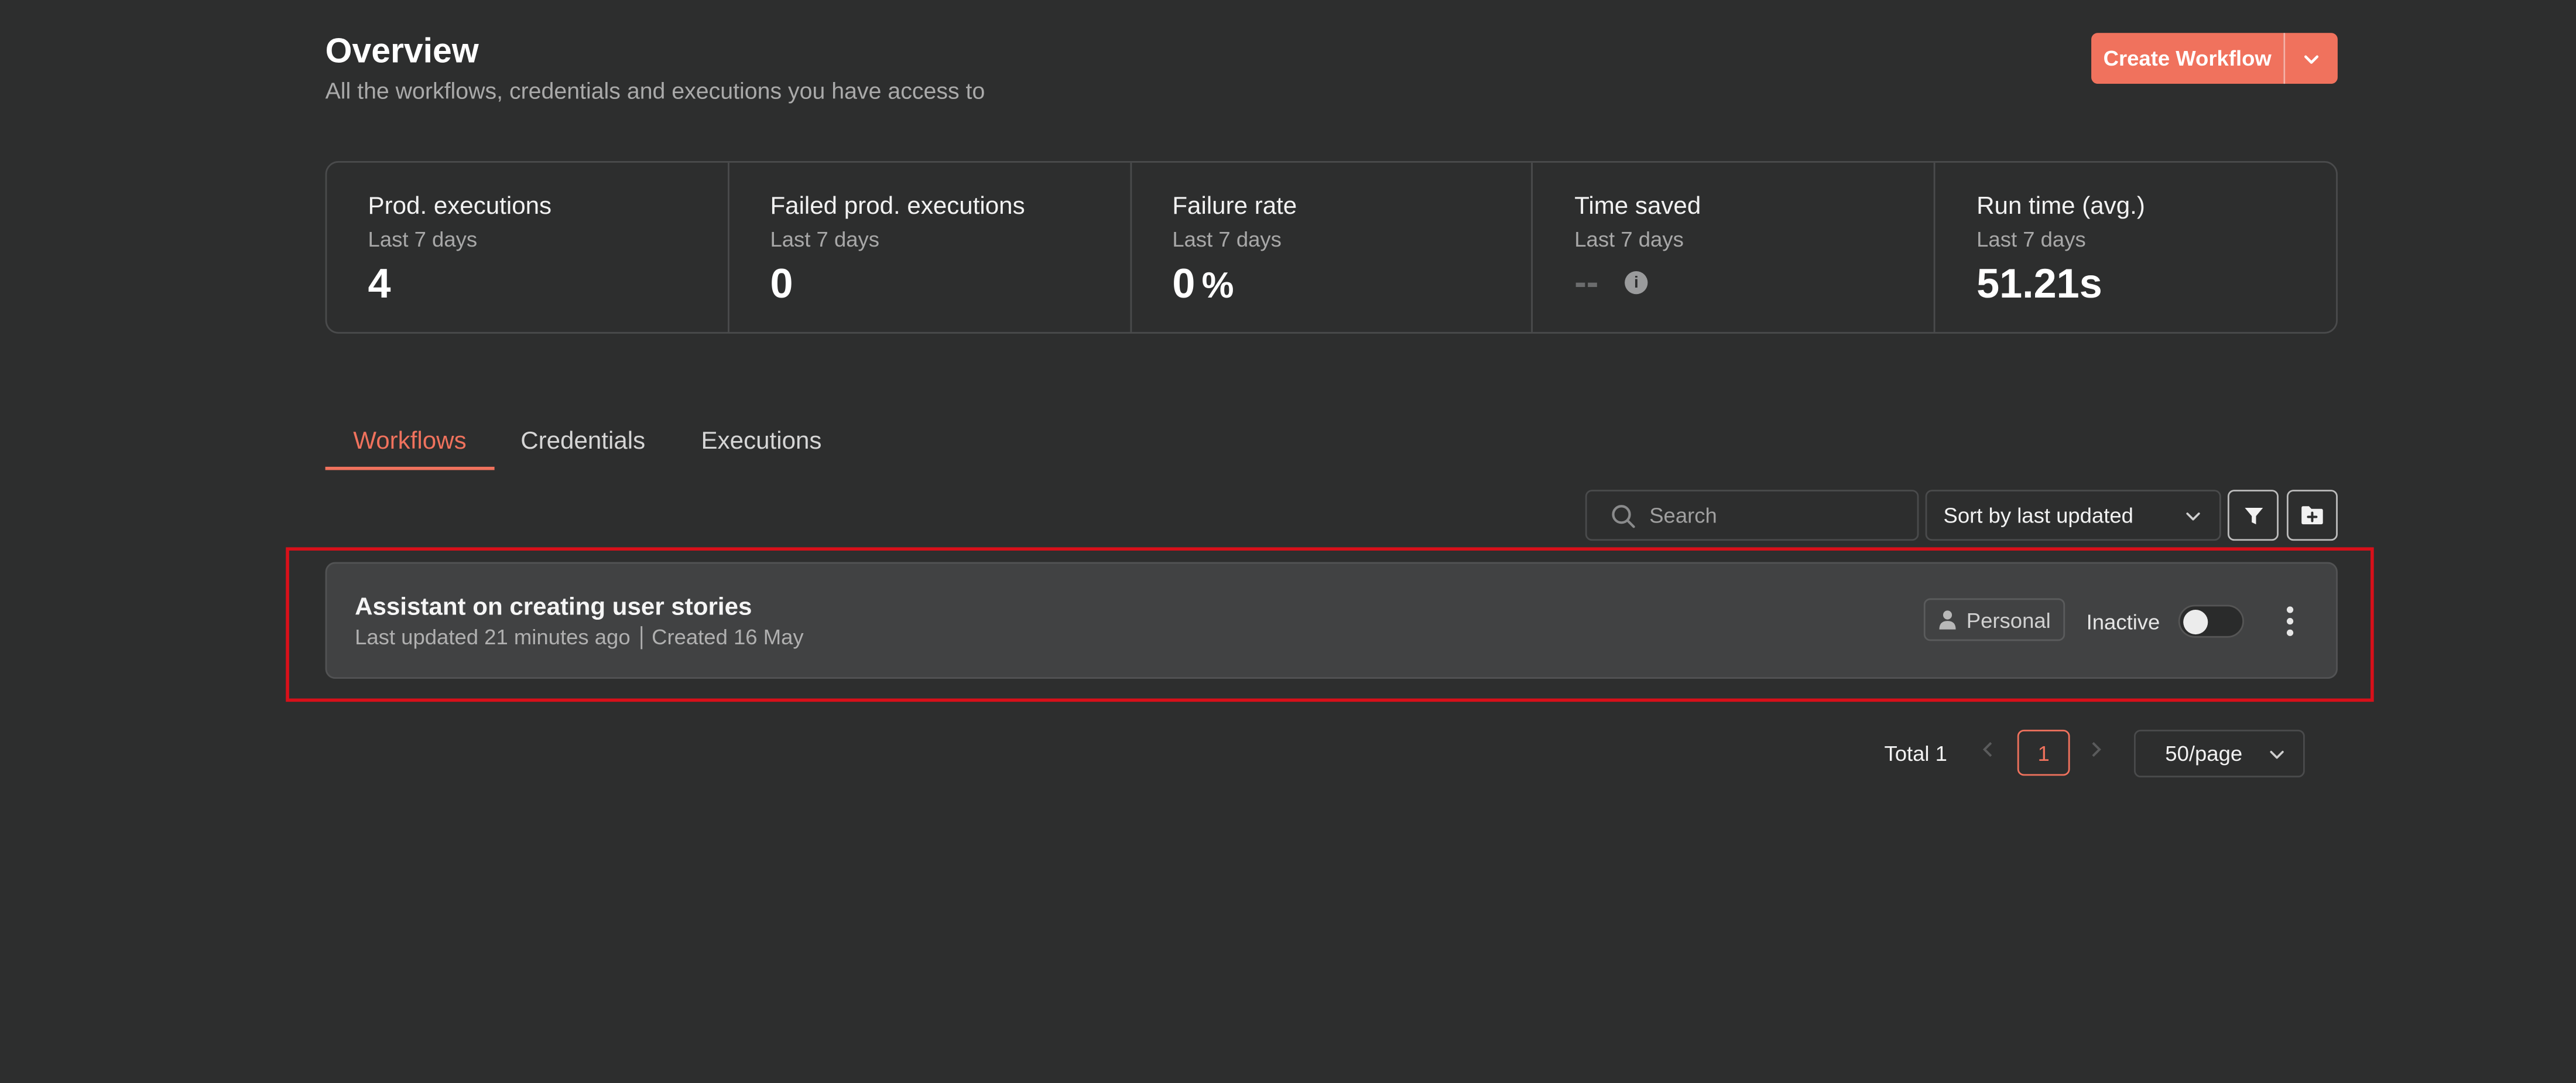 This screenshot has width=2576, height=1083. I want to click on search-box, so click(1752, 515).